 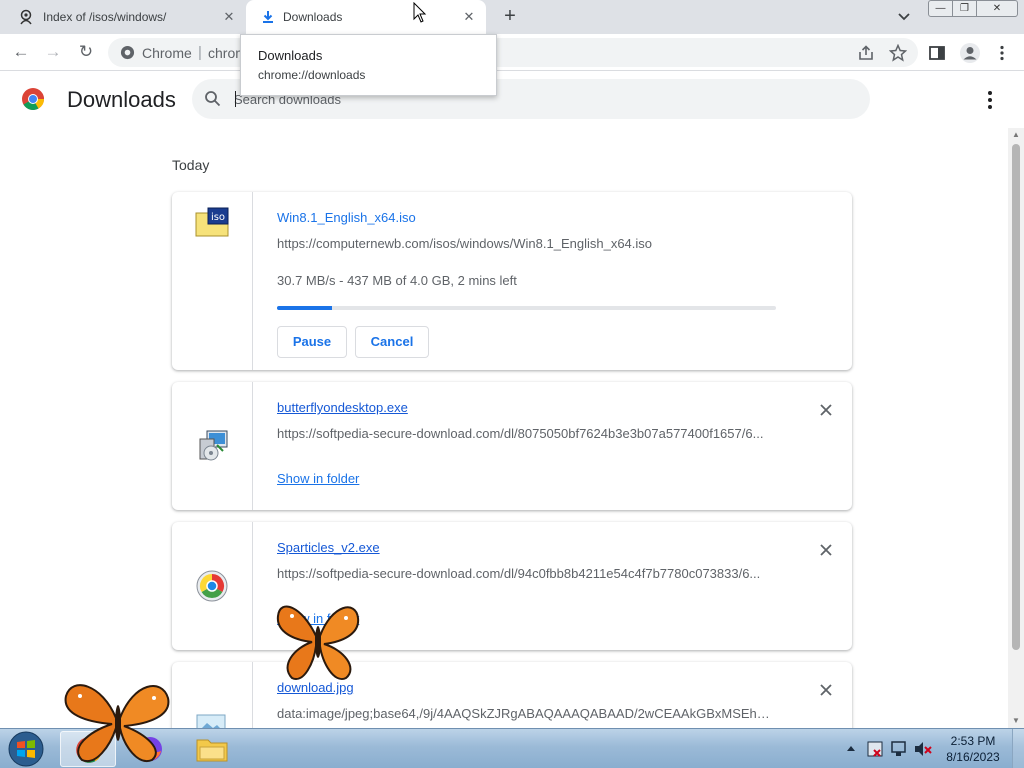 I want to click on download-progress-bar, so click(x=526, y=308).